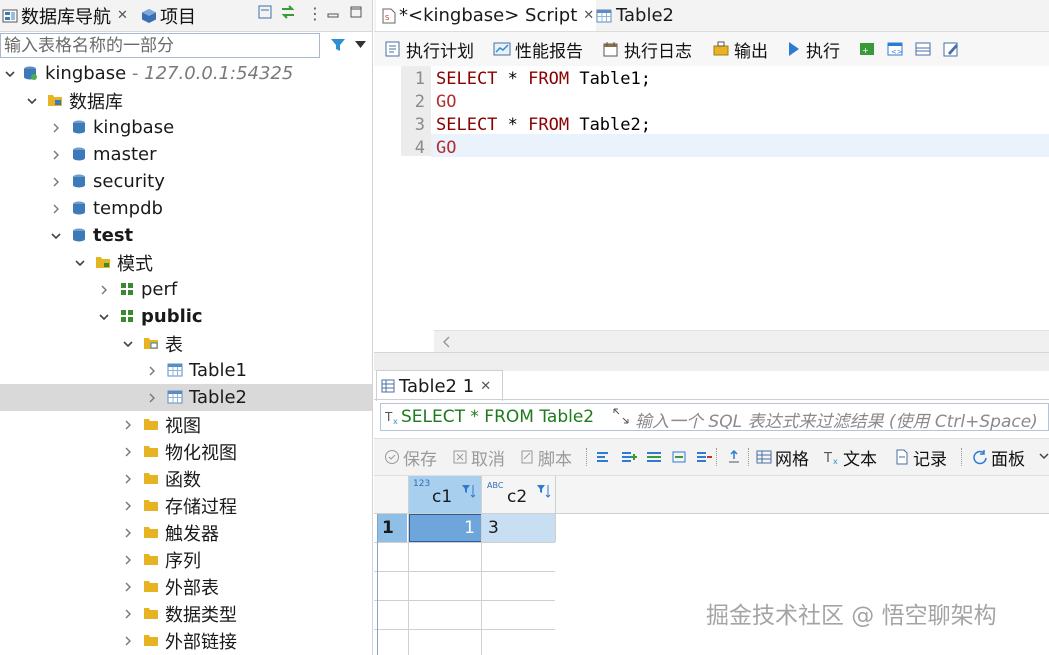  Describe the element at coordinates (478, 458) in the screenshot. I see `cancel-button: 取消` at that location.